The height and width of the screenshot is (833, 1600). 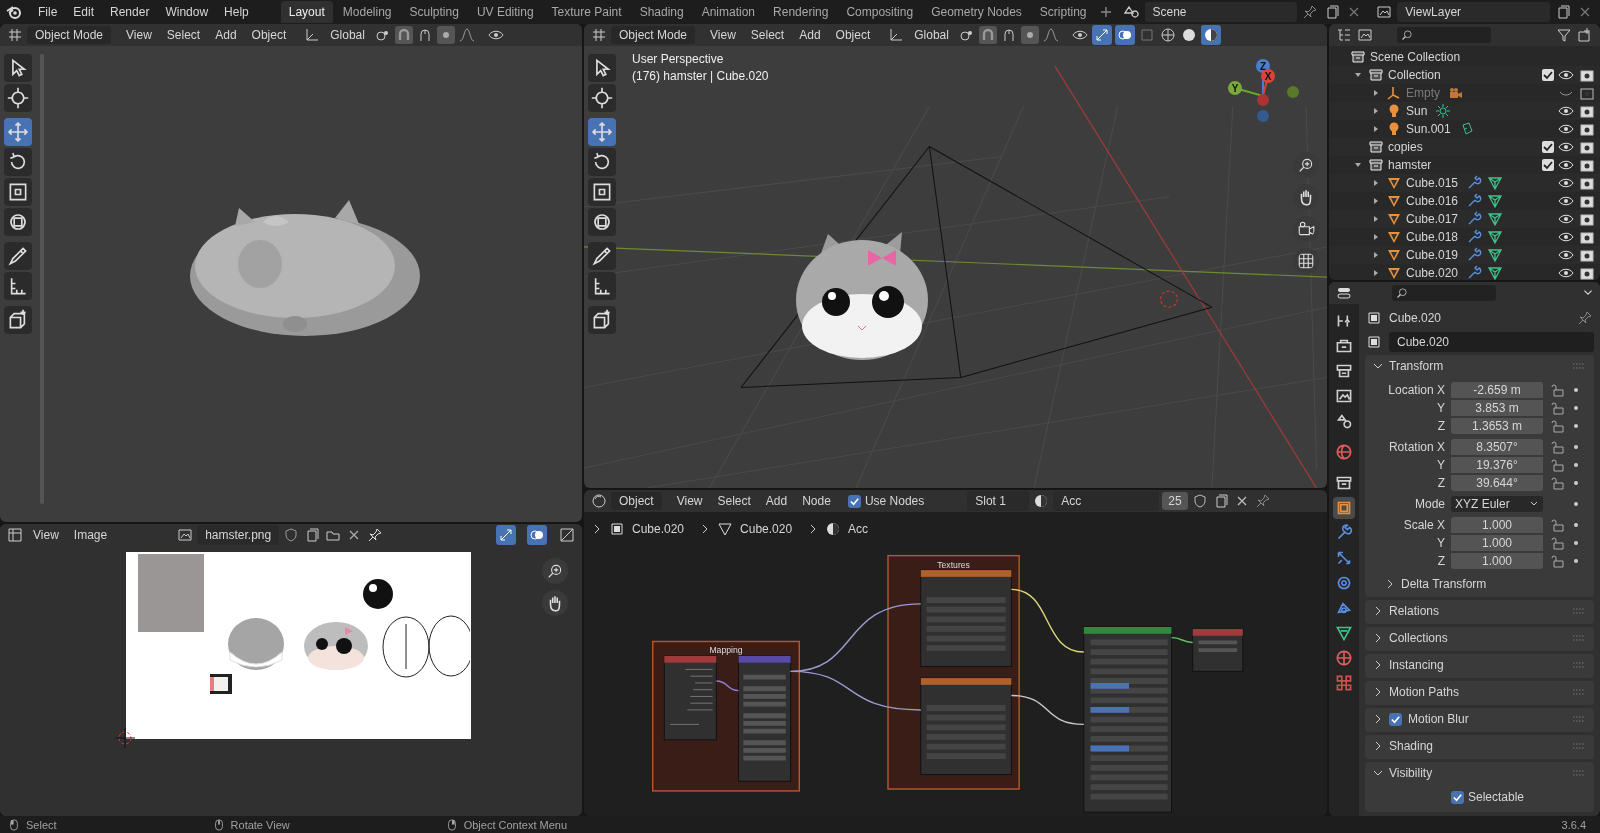 What do you see at coordinates (14, 12) in the screenshot?
I see `blender-logo-icon` at bounding box center [14, 12].